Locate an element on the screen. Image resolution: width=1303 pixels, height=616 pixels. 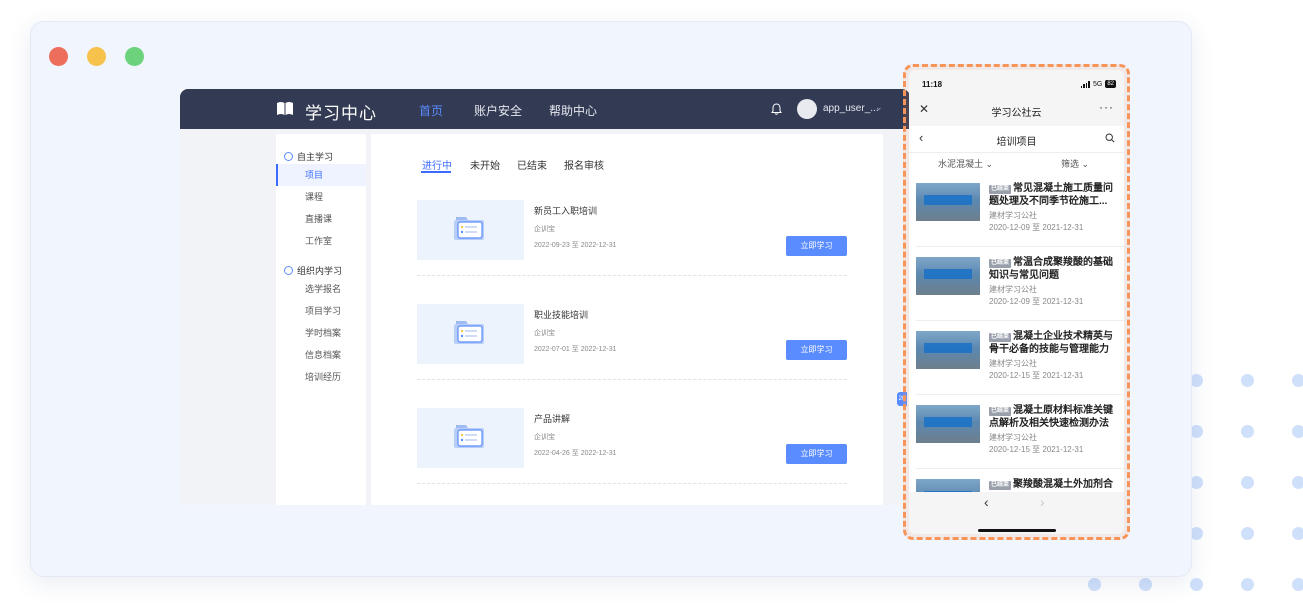
active-tab-indicator is located at coordinates (436, 172).